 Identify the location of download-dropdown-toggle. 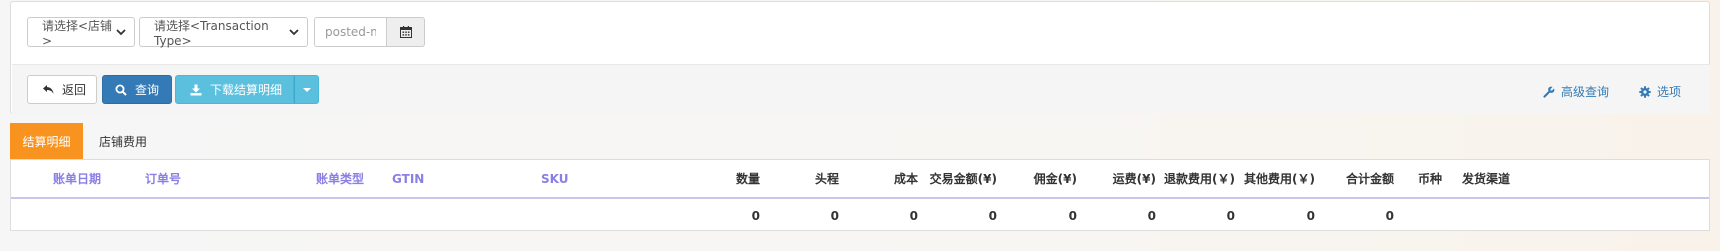
(306, 89).